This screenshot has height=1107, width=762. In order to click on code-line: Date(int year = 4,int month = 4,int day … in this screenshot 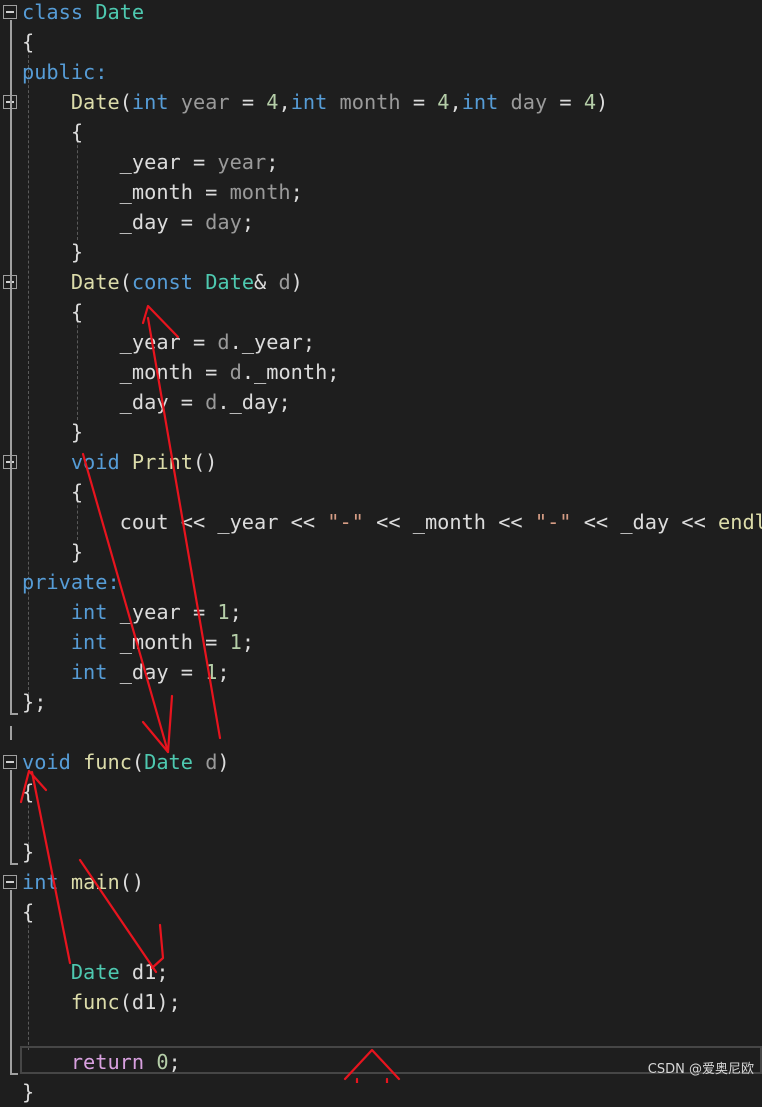, I will do `click(381, 102)`.